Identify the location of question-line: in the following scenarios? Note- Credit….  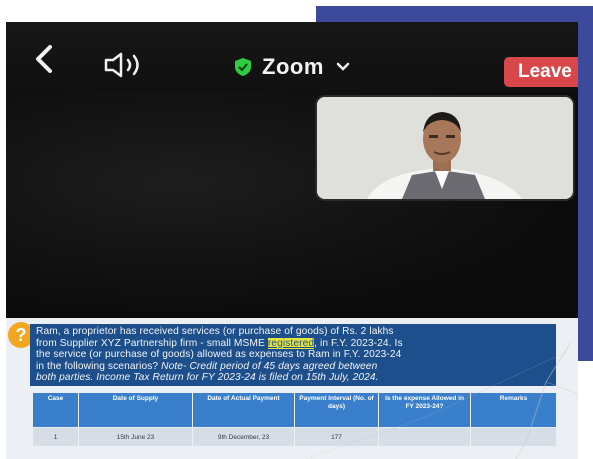
(293, 367).